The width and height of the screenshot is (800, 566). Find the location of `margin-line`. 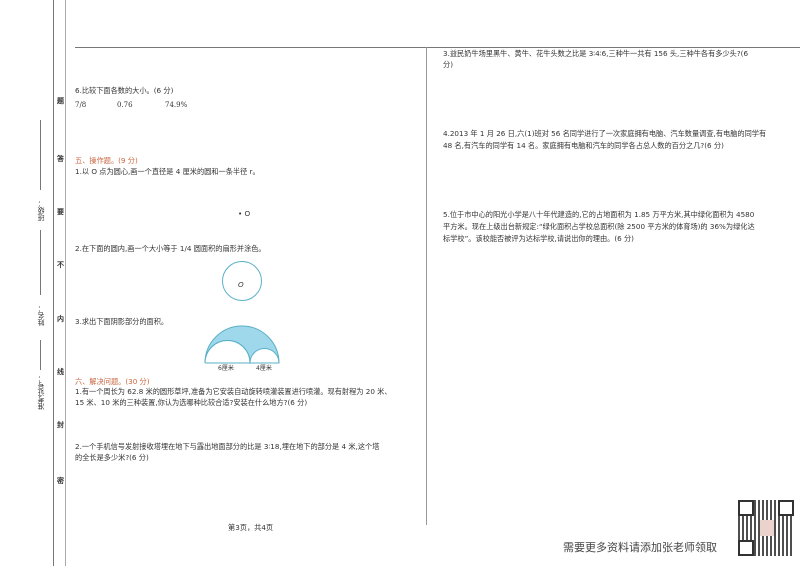

margin-line is located at coordinates (53, 283).